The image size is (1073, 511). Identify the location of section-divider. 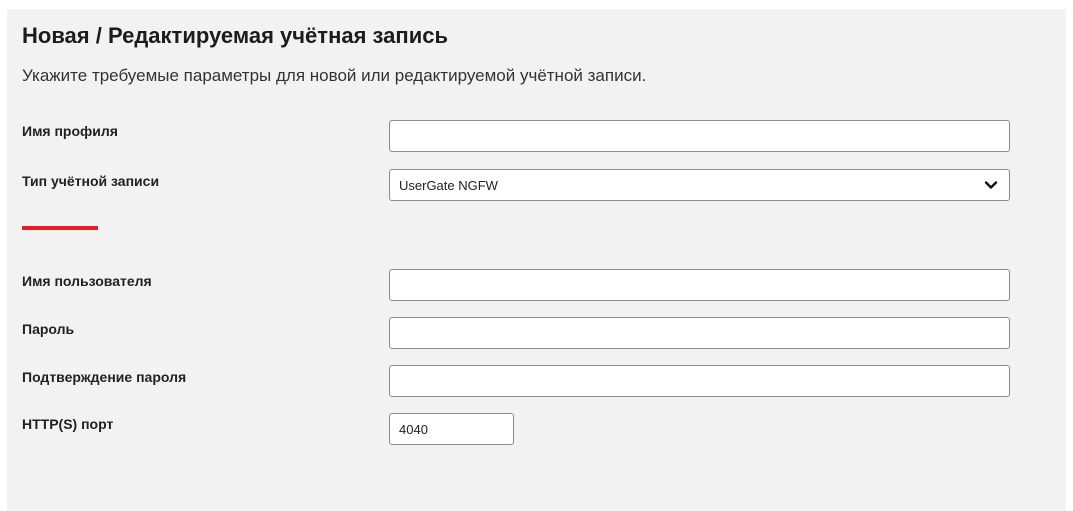
(60, 228).